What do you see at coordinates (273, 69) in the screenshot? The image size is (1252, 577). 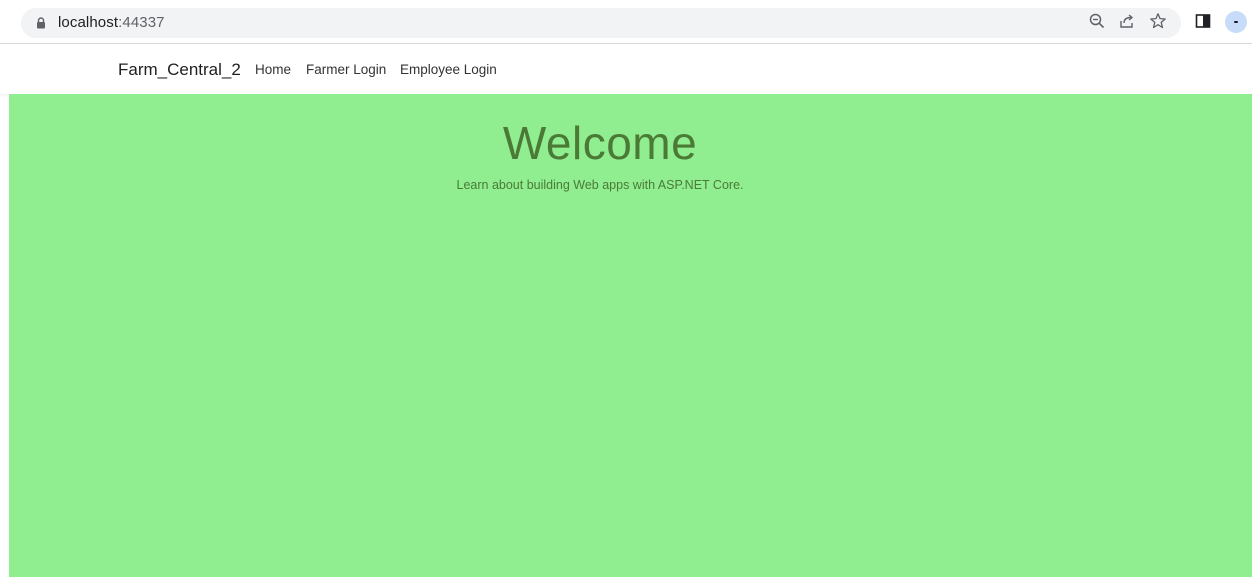 I see `nav-home-link: Home` at bounding box center [273, 69].